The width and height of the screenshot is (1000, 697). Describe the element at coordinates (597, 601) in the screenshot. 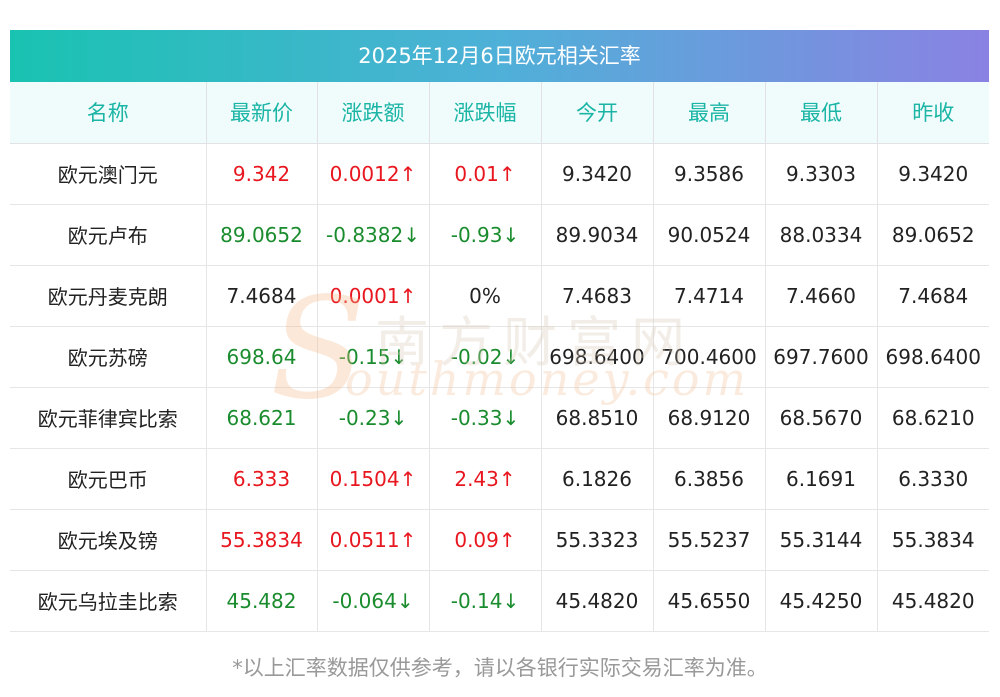

I see `cell-open: 45.4820` at that location.